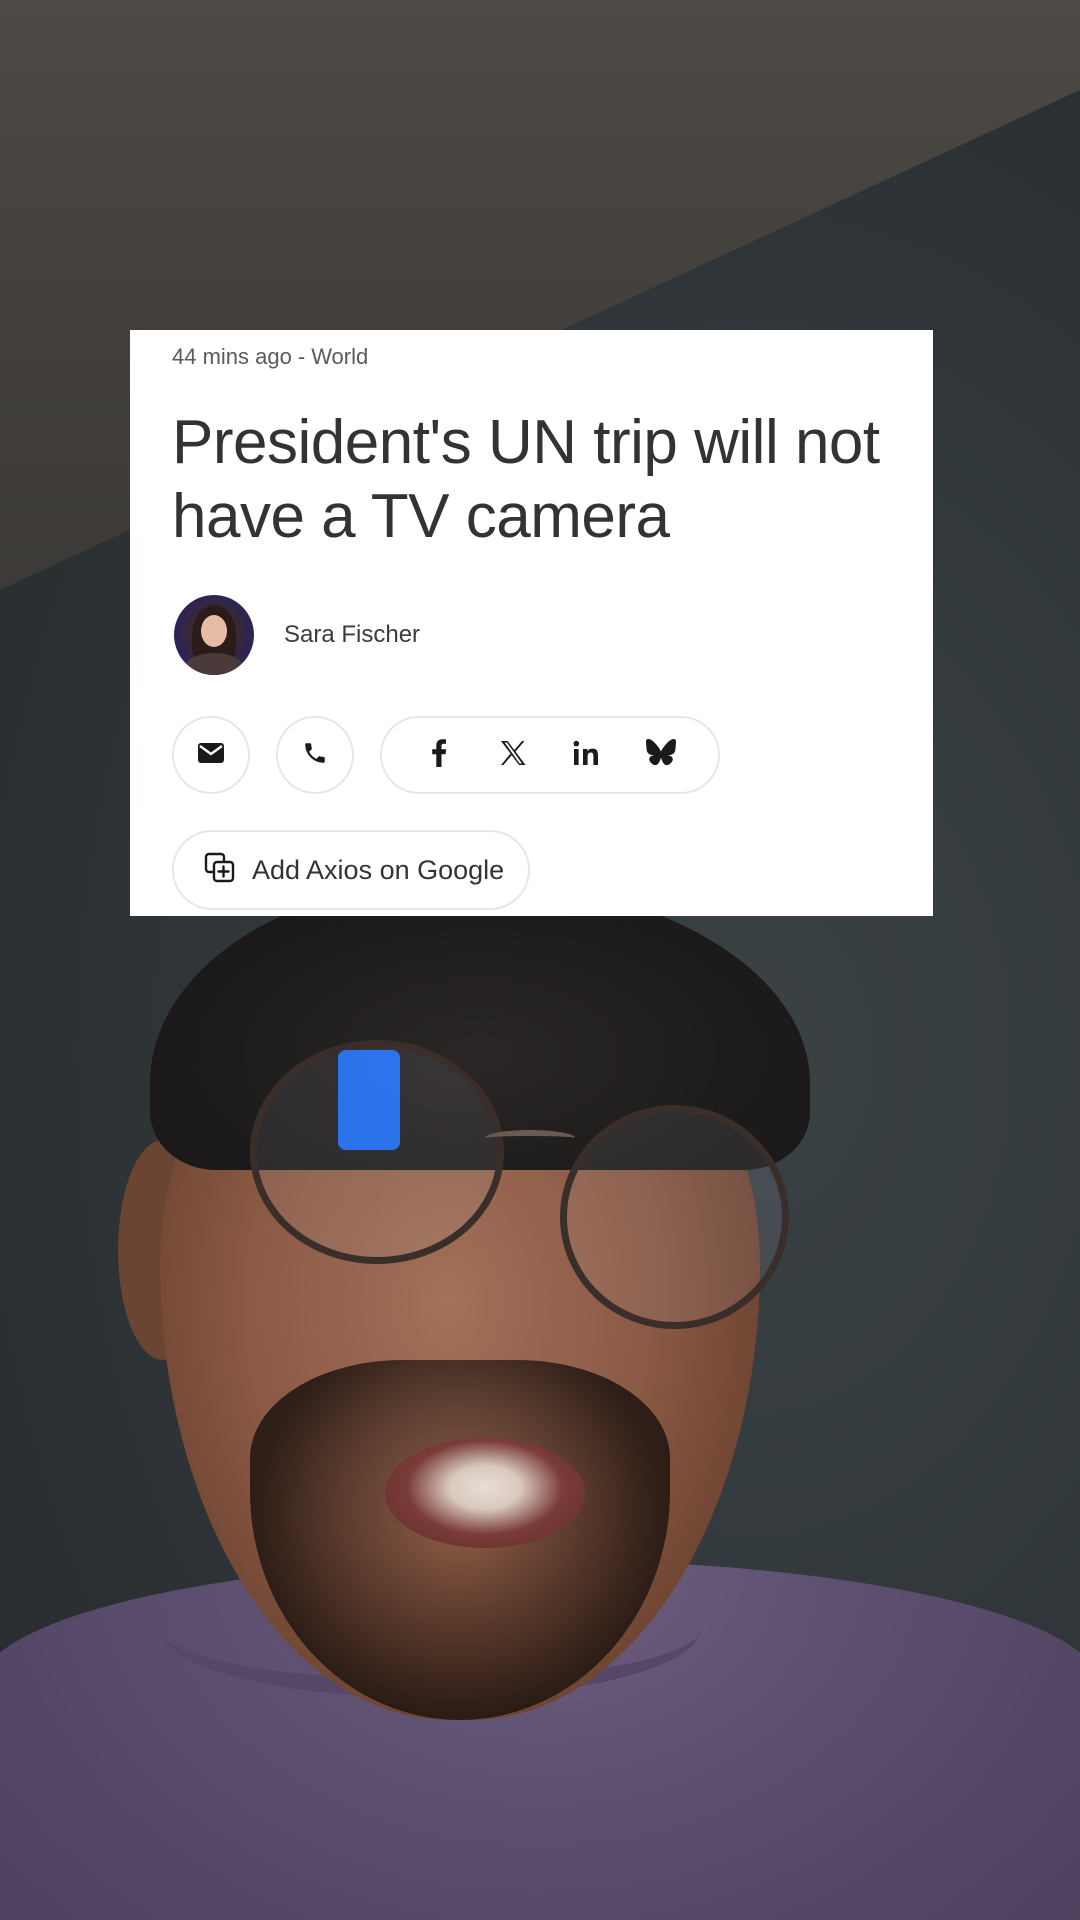 This screenshot has height=1920, width=1080. I want to click on phone-icon, so click(315, 755).